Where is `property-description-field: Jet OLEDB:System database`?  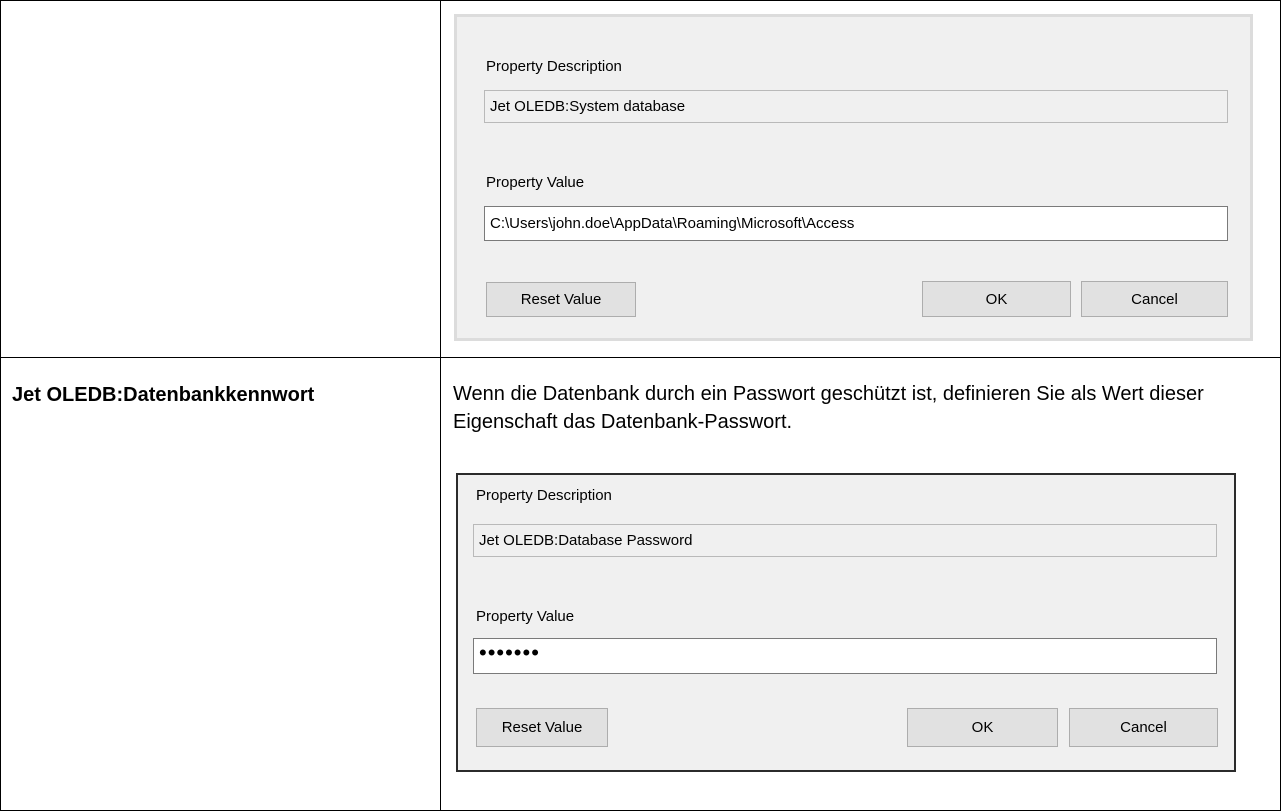
property-description-field: Jet OLEDB:System database is located at coordinates (856, 106).